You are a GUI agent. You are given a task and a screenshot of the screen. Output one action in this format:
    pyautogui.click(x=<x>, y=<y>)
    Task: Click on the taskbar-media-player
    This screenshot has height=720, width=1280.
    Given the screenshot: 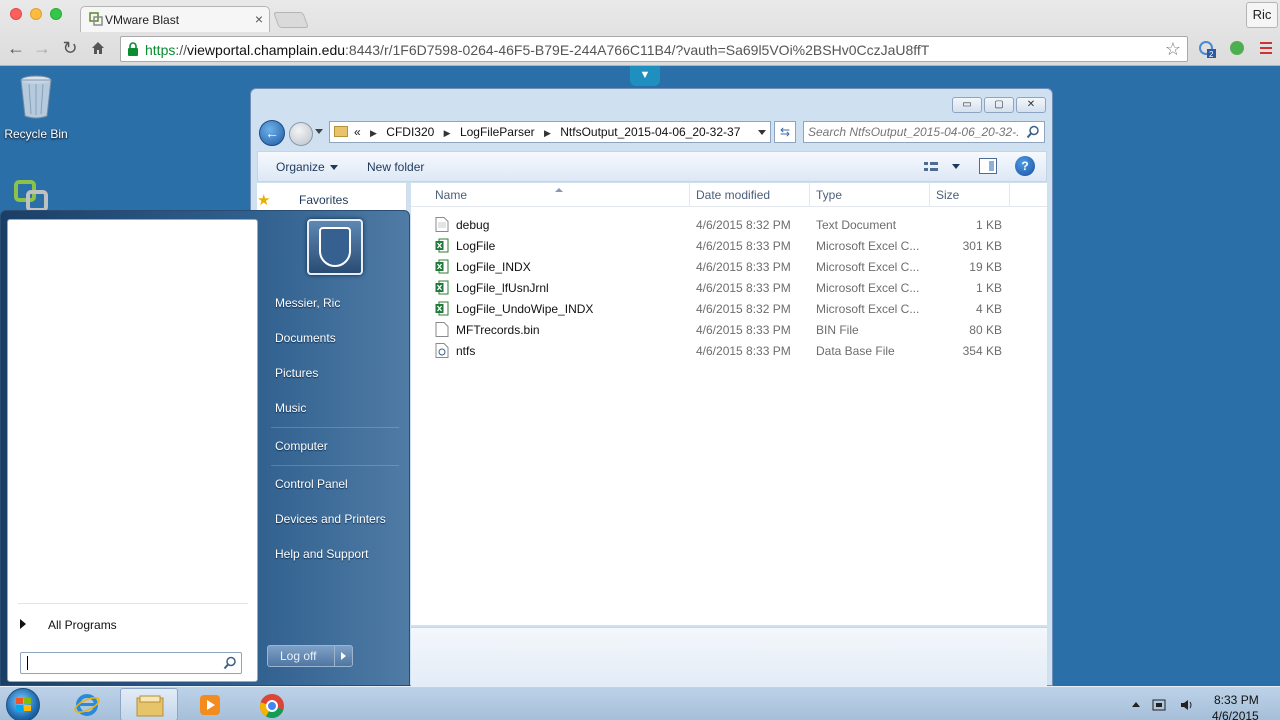 What is the action you would take?
    pyautogui.click(x=211, y=704)
    